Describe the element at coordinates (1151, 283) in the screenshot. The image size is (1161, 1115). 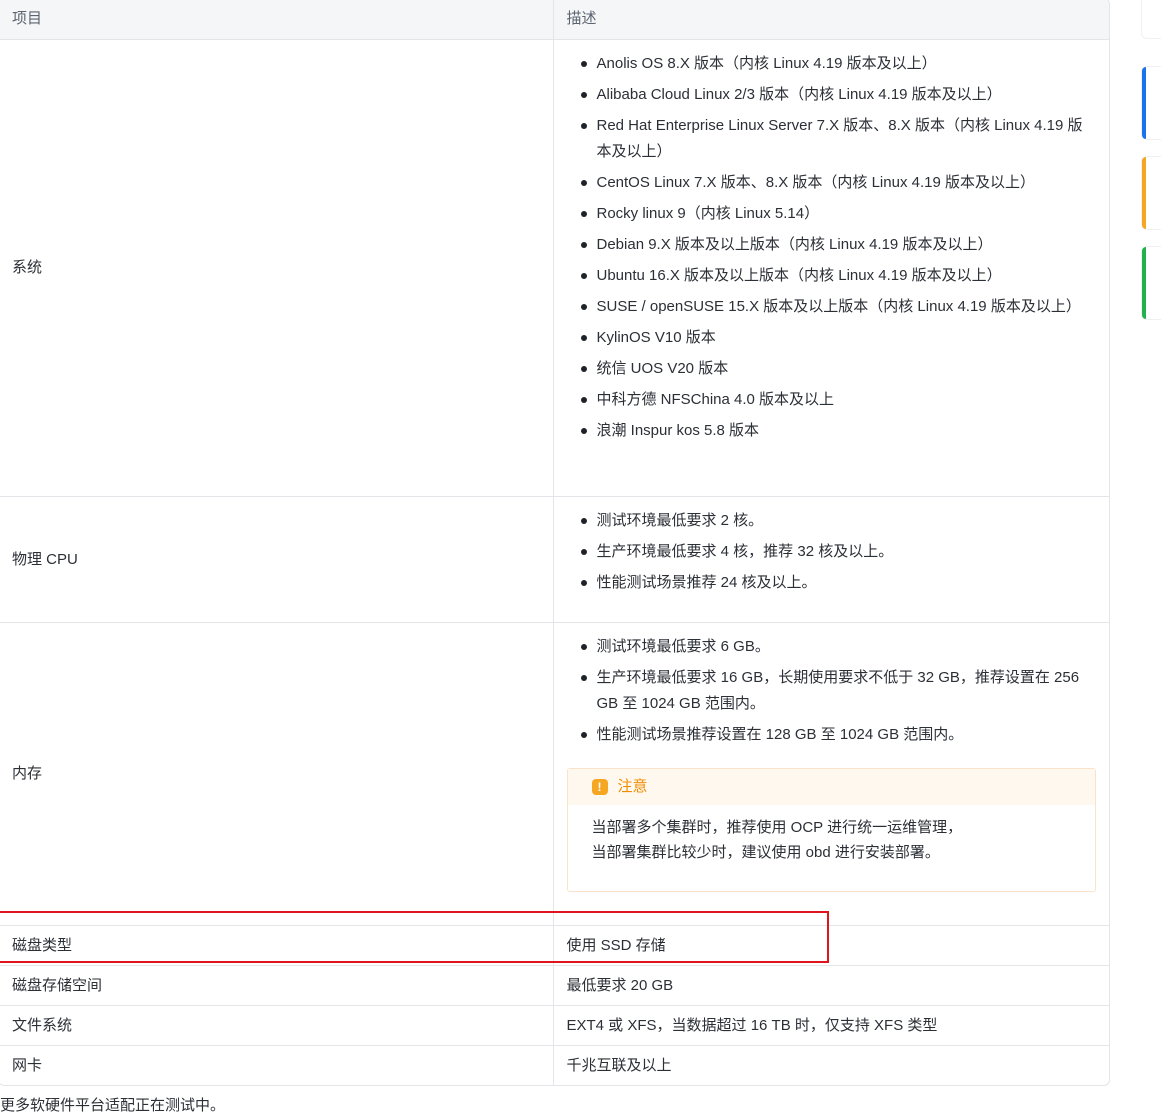
I see `side-card-green` at that location.